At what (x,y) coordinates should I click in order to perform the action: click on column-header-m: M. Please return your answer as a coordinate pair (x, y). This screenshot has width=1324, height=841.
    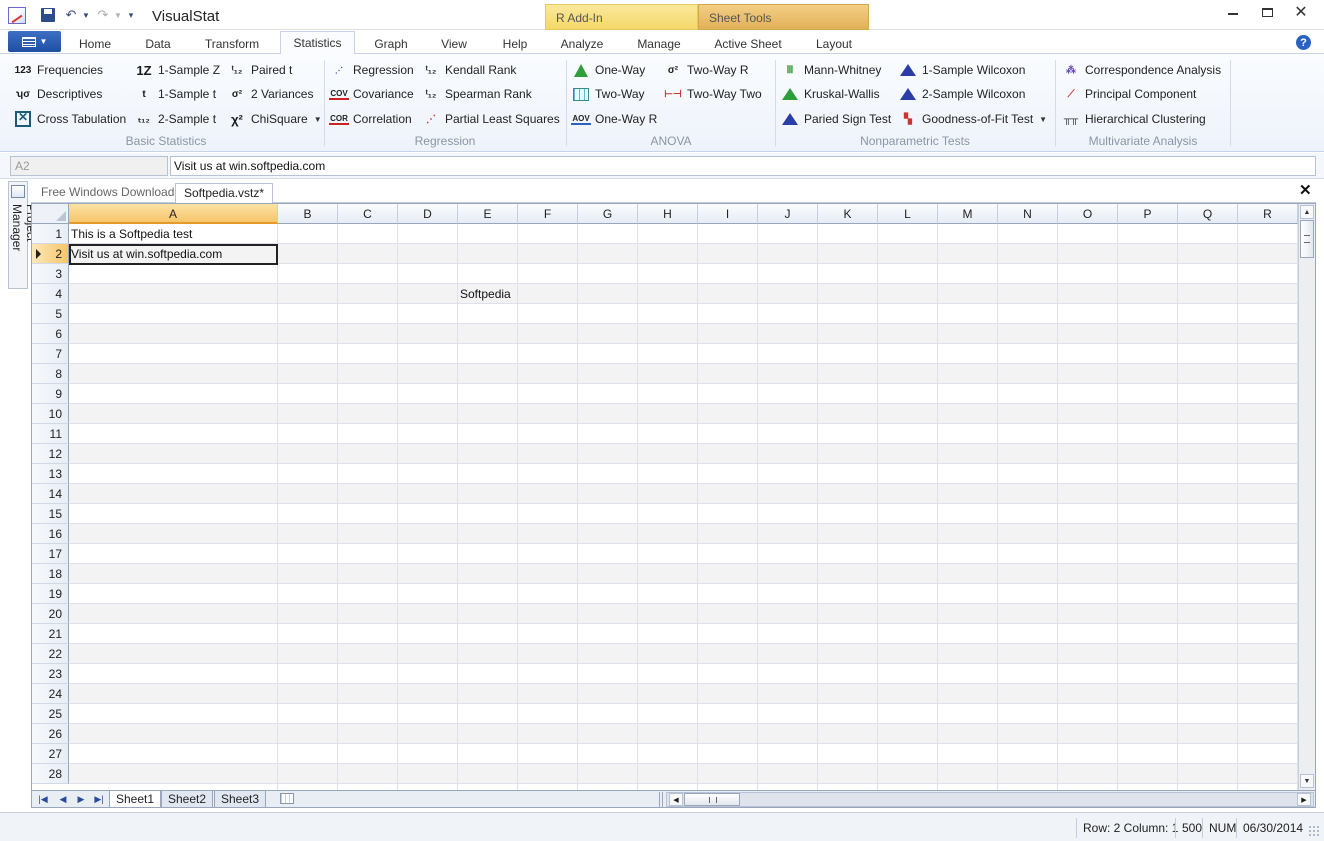
    Looking at the image, I should click on (968, 214).